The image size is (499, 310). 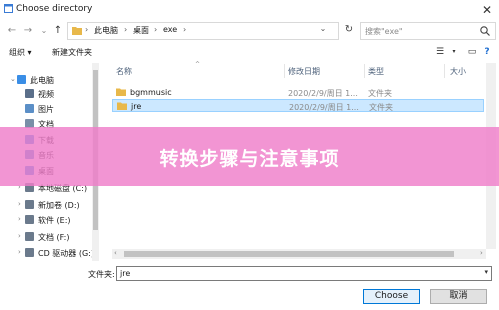 I want to click on folder-name-value: jre, so click(x=125, y=273).